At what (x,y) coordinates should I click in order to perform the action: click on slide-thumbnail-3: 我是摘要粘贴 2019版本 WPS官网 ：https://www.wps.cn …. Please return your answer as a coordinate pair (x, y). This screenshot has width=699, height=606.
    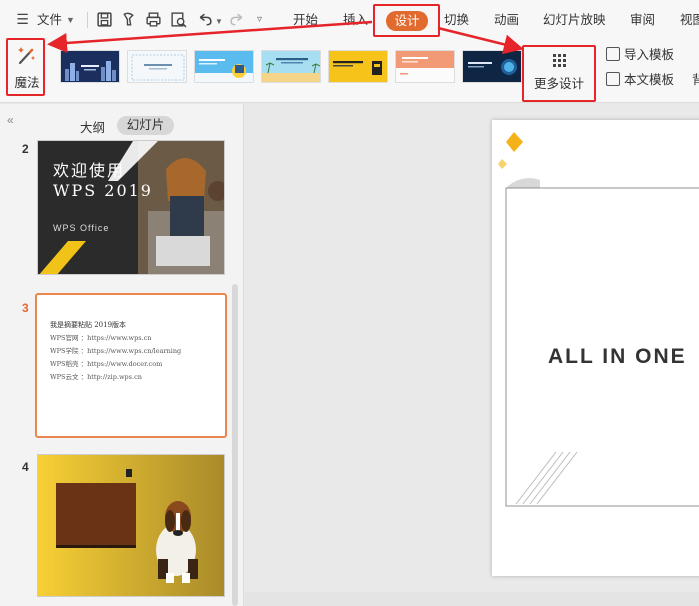
    Looking at the image, I should click on (131, 365).